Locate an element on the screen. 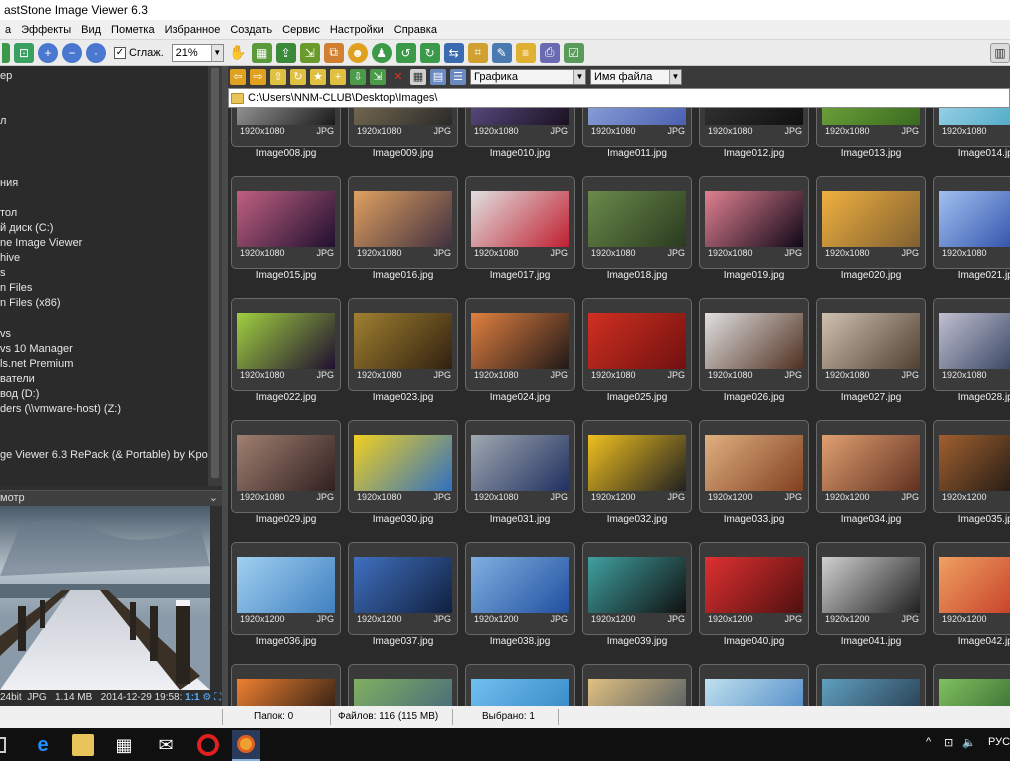  move-icon: ⇲ is located at coordinates (378, 77).